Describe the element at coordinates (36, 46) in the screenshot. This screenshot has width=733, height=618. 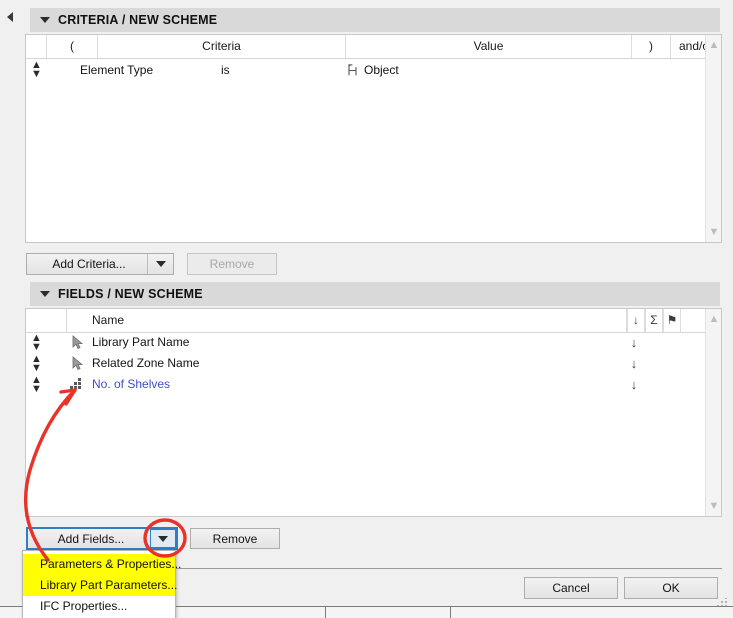
I see `criteria-col-reorder` at that location.